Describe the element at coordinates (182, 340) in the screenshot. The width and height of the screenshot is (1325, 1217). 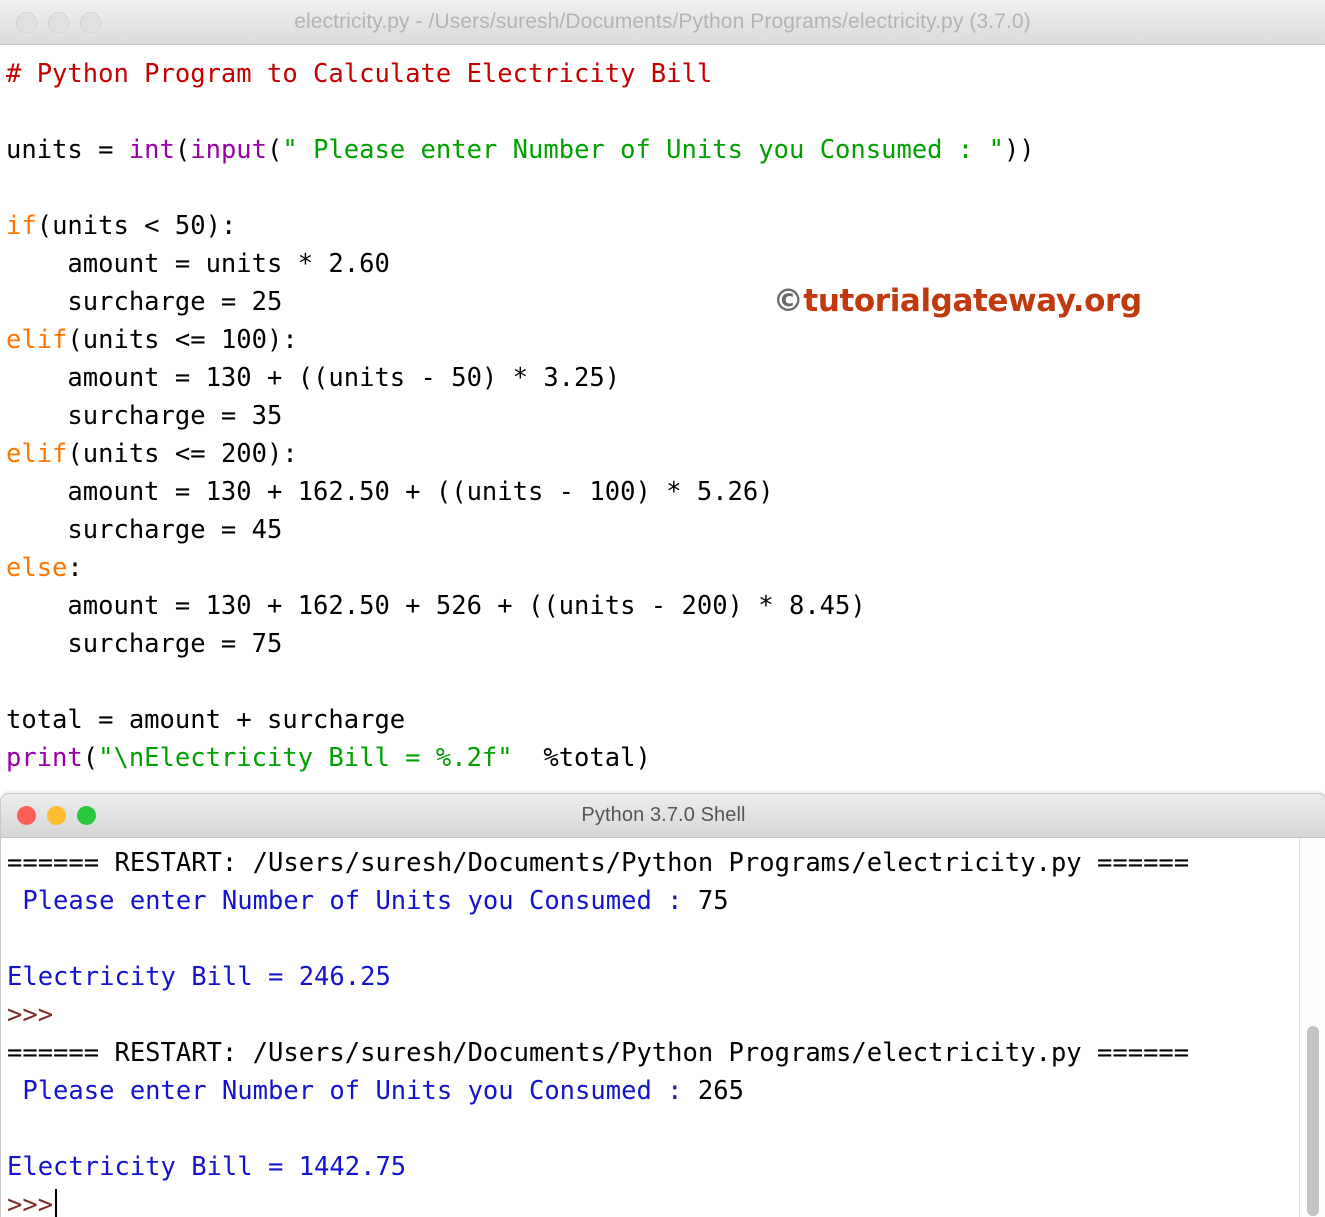
I see `code-line-token: (units <= 100):` at that location.